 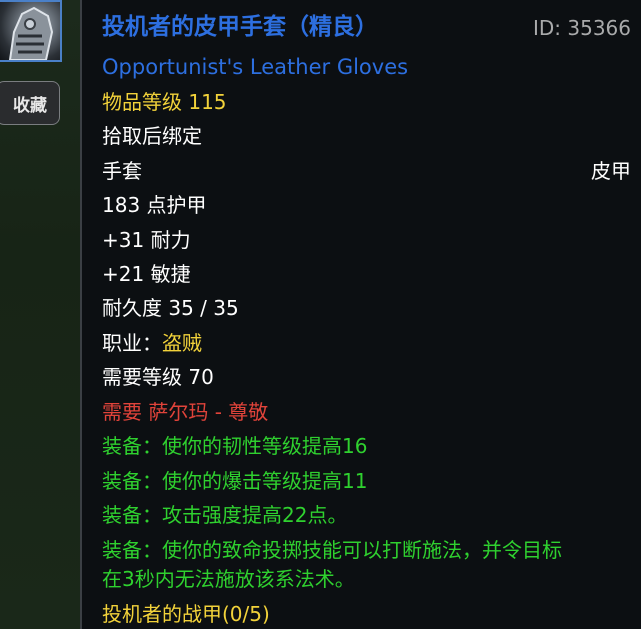 I want to click on level-requirement: 需要等级 70, so click(x=158, y=377).